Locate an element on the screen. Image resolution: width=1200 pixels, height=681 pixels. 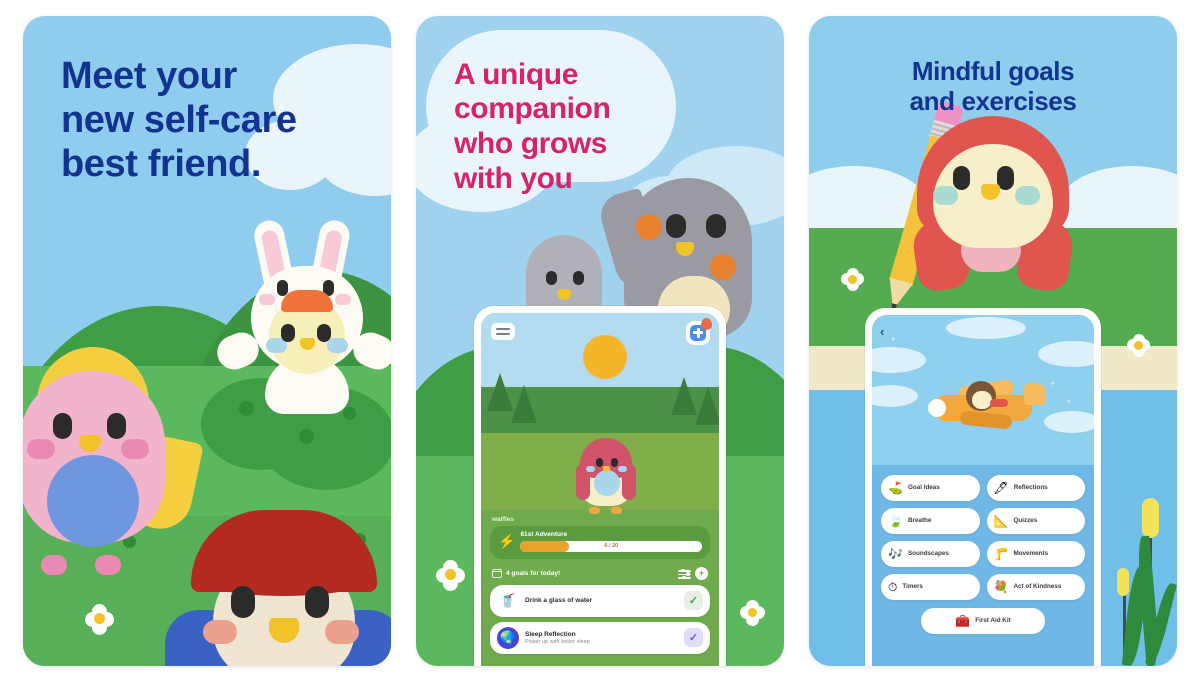
exercise-button-act-of-kindness: 💐 Act of Kindness is located at coordinates (1035, 586).